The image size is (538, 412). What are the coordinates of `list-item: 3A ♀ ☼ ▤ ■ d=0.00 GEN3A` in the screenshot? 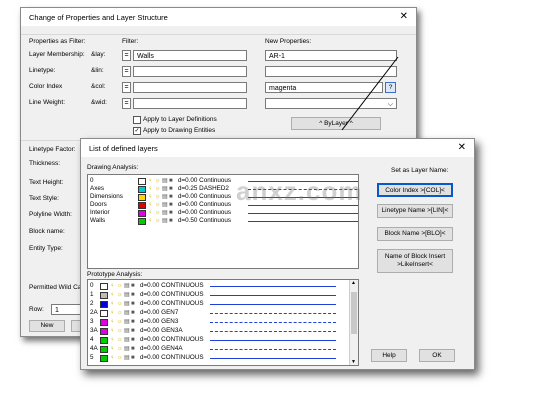 It's located at (223, 331).